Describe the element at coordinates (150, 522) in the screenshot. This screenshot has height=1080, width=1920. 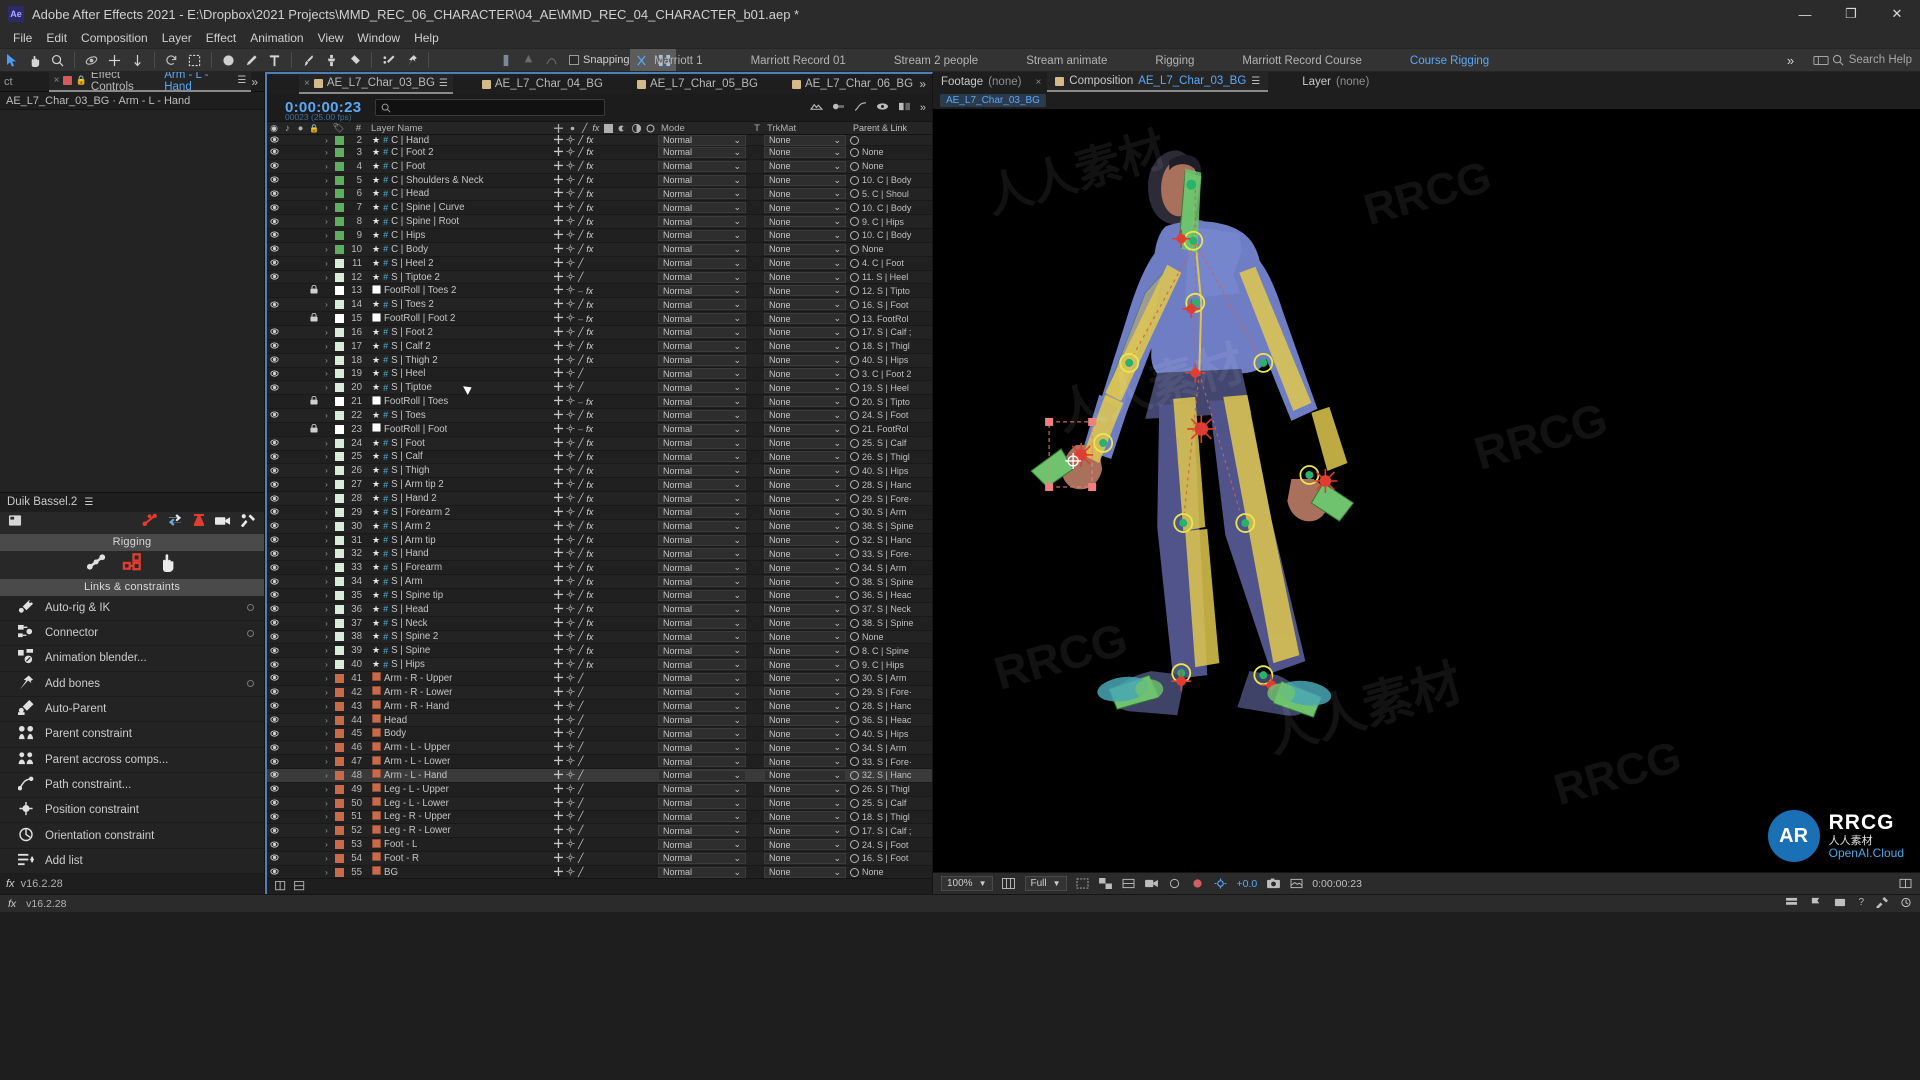
I see `duik-bone-red-icon` at that location.